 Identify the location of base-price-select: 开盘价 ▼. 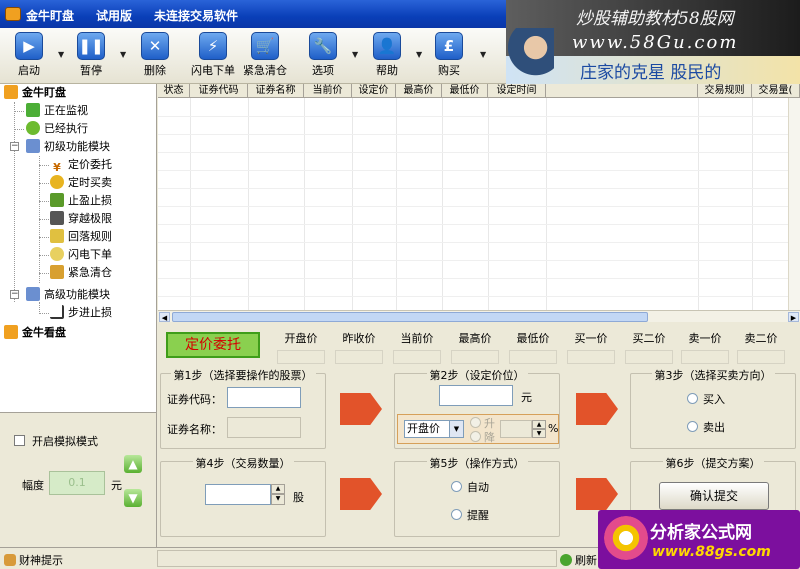
(434, 429).